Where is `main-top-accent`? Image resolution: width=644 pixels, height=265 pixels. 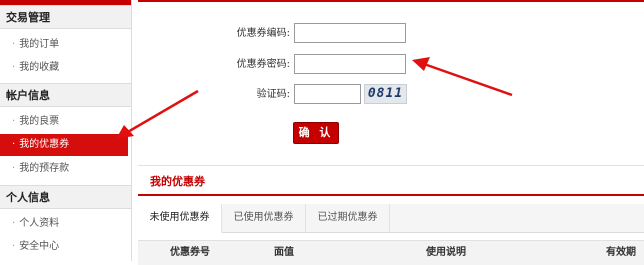
main-top-accent is located at coordinates (391, 1).